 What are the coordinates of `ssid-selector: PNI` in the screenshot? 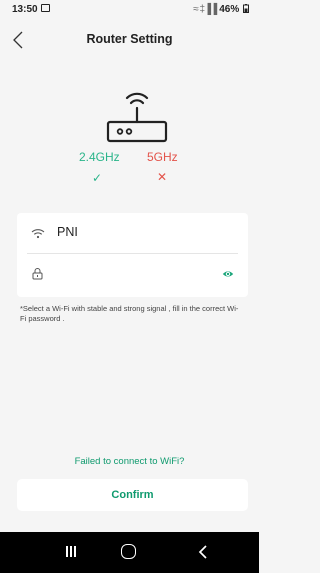 It's located at (132, 233).